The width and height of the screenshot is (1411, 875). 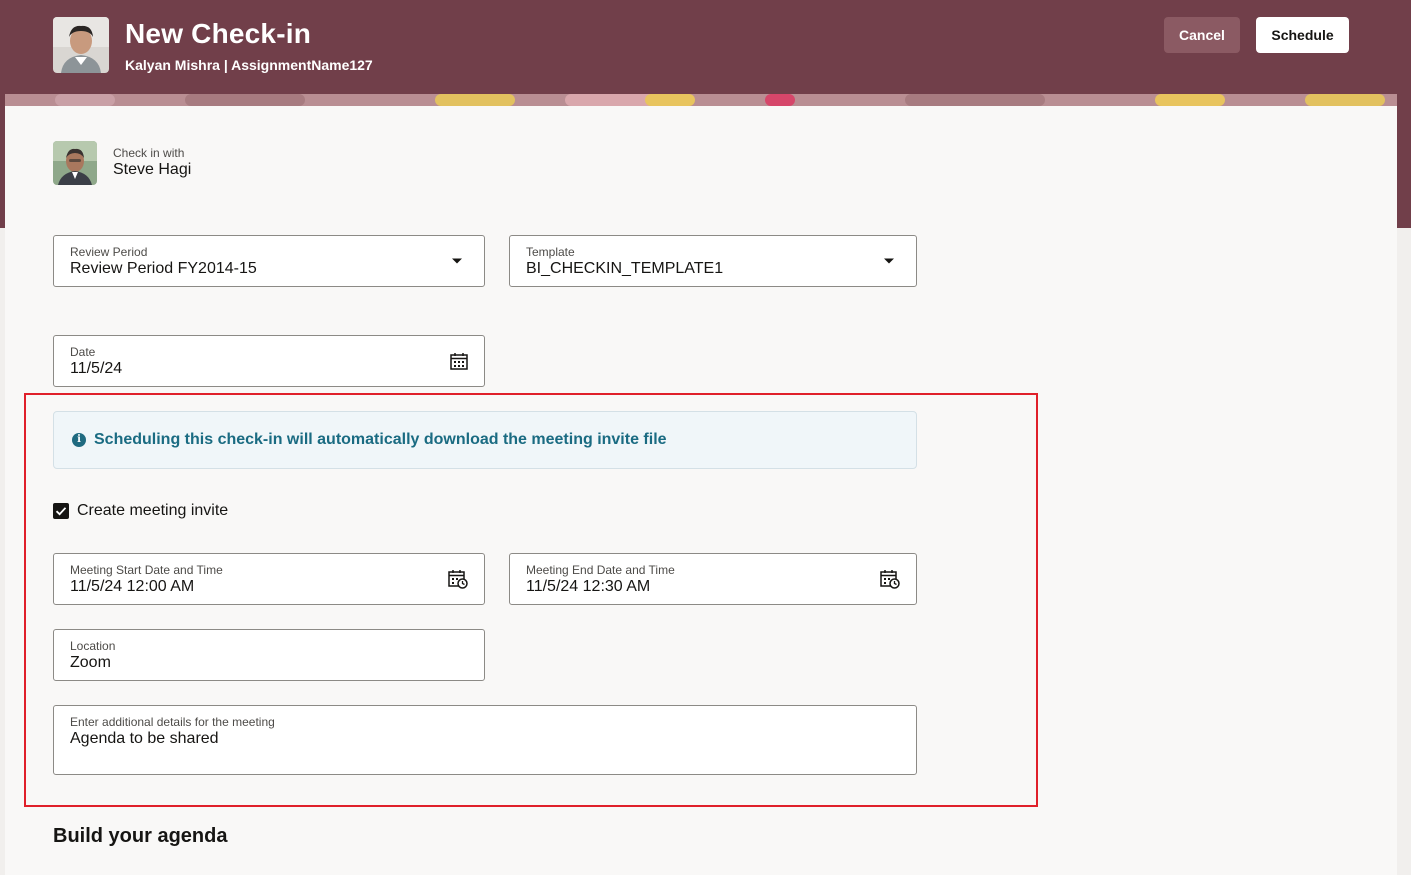 I want to click on template-value: BI_CHECKIN_TEMPLATE1, so click(x=625, y=268).